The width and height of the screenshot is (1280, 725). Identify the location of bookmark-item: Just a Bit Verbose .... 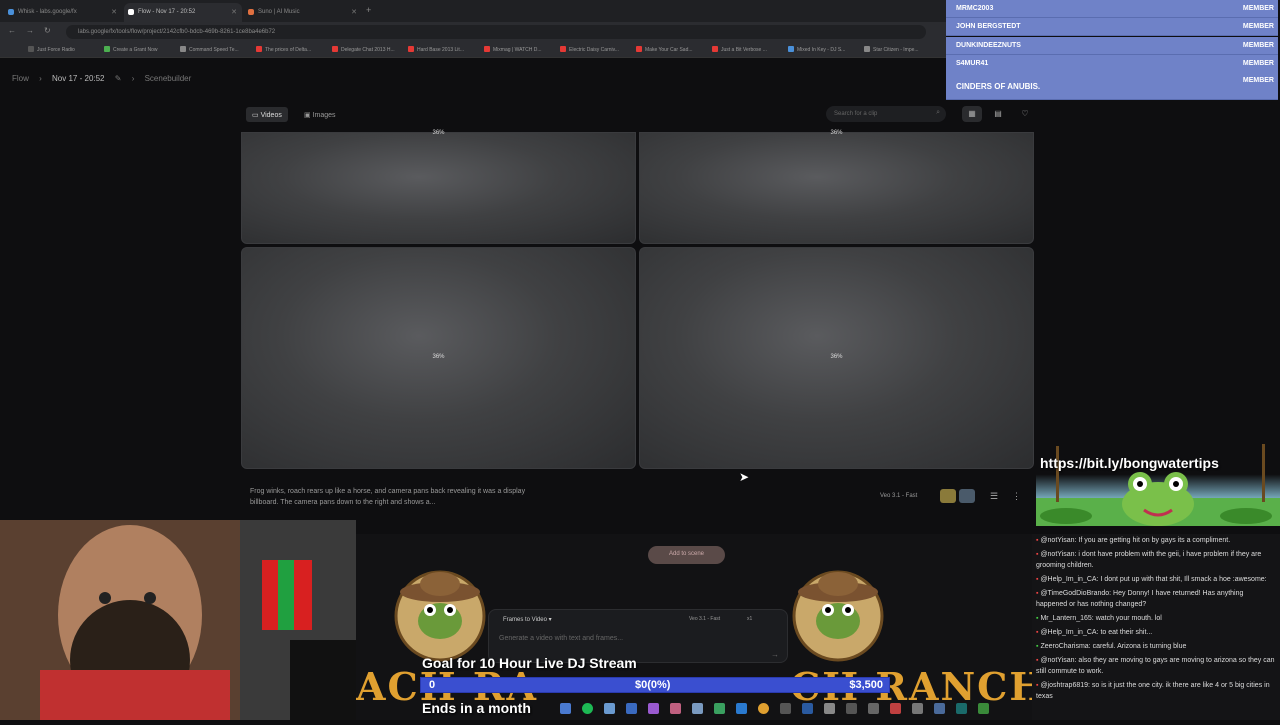
(739, 49).